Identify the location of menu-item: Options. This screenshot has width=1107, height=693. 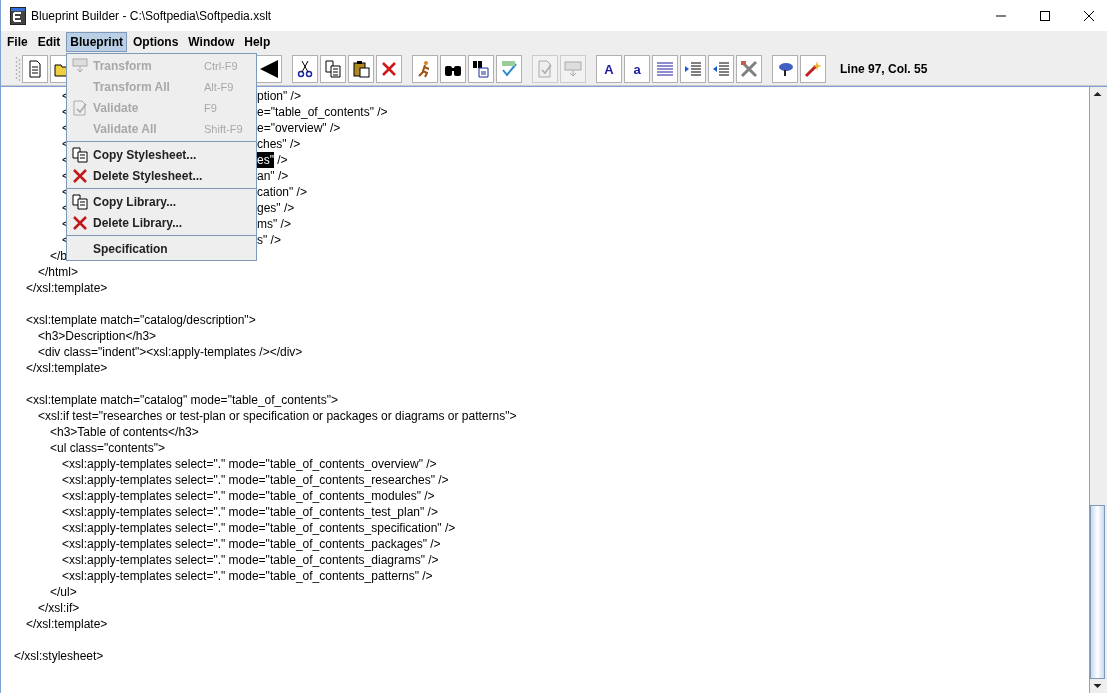
(156, 42).